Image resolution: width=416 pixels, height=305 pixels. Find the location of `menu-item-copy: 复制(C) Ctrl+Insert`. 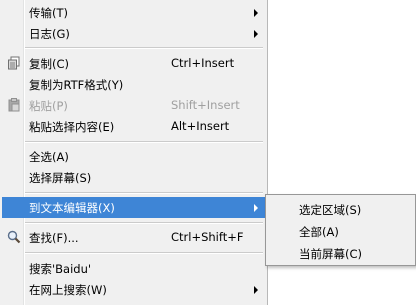

menu-item-copy: 复制(C) Ctrl+Insert is located at coordinates (133, 63).